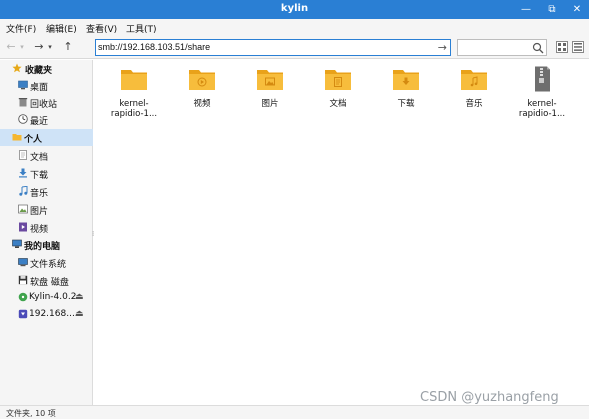 The image size is (589, 419). What do you see at coordinates (526, 9) in the screenshot?
I see `minimize-button: —` at bounding box center [526, 9].